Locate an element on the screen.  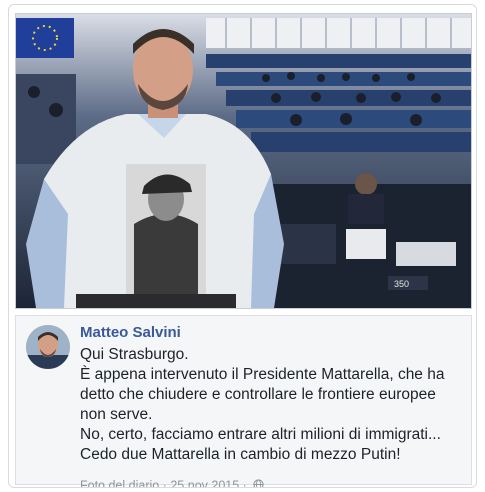
author-name-link: Matteo Salvini is located at coordinates (130, 332).